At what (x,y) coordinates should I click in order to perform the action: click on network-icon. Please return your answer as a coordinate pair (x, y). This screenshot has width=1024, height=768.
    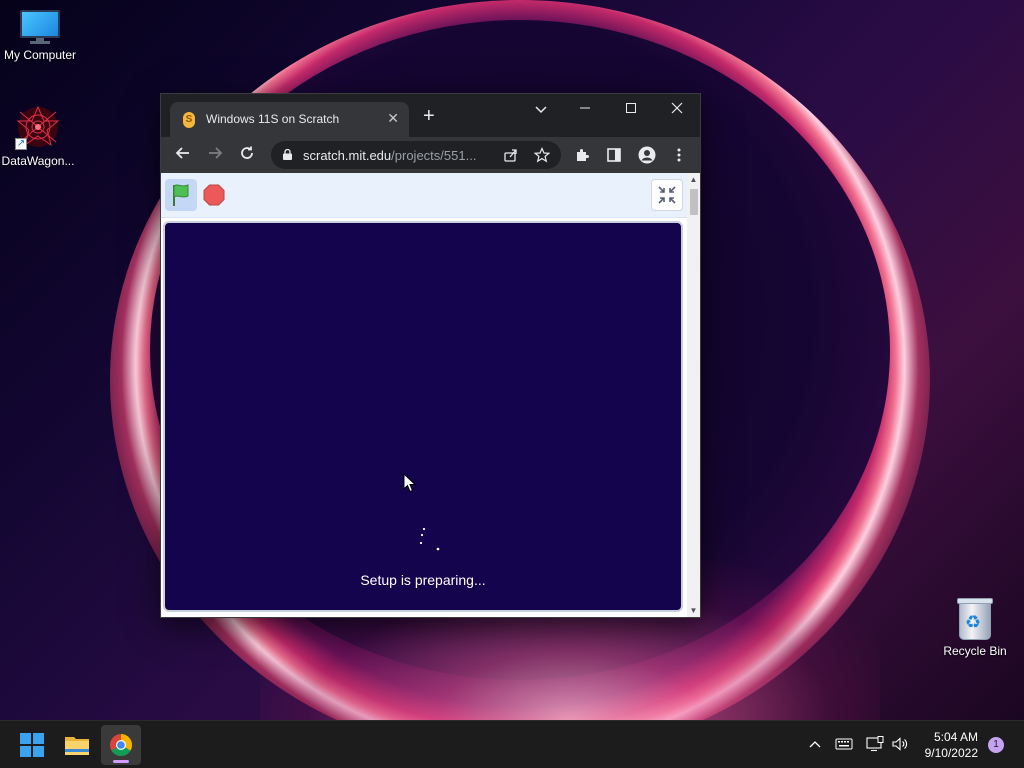
    Looking at the image, I should click on (875, 744).